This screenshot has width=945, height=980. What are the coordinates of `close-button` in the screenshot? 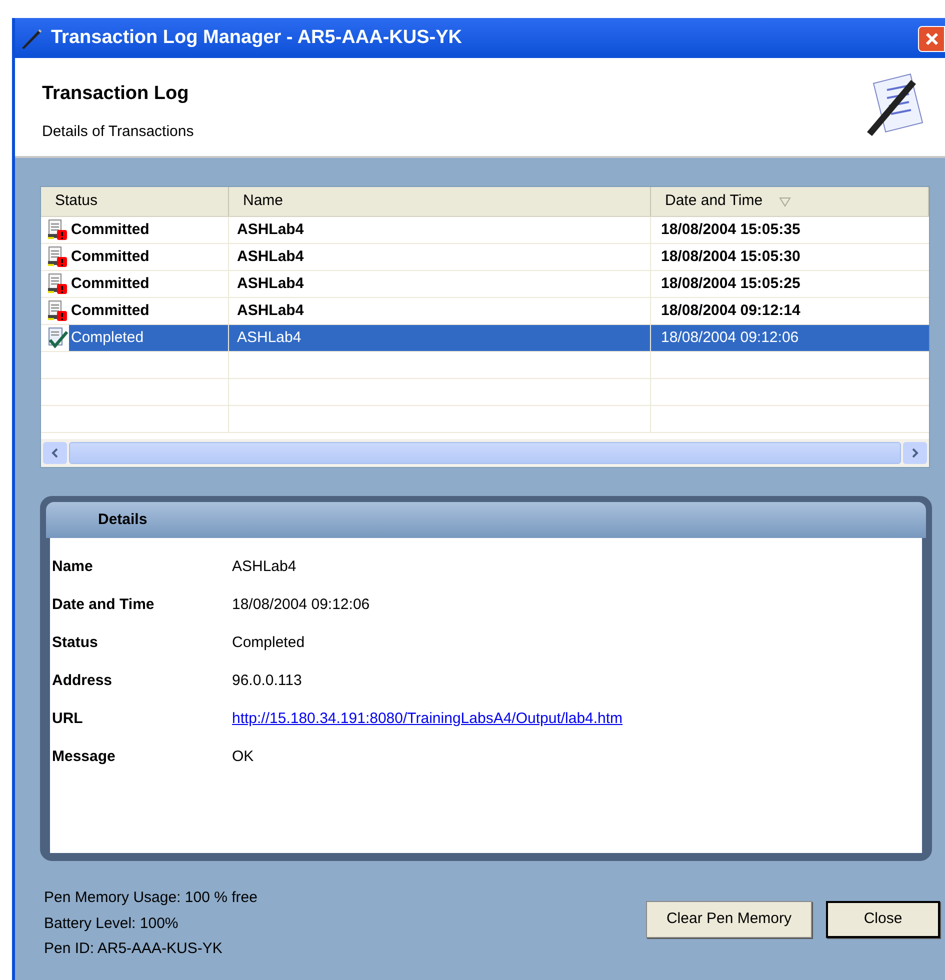 It's located at (931, 39).